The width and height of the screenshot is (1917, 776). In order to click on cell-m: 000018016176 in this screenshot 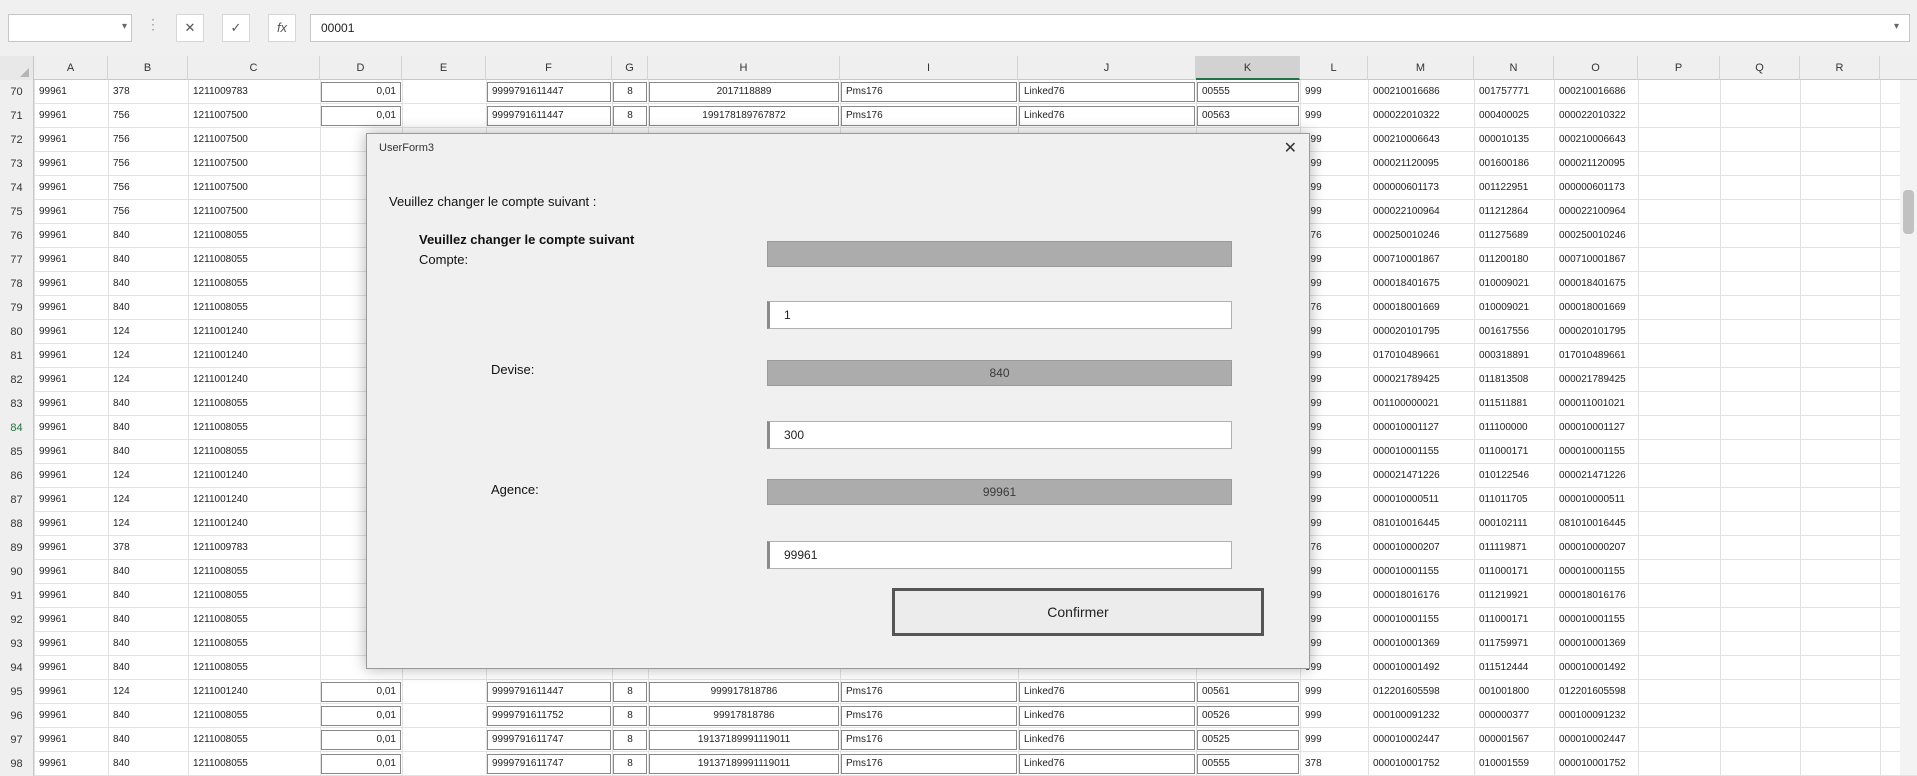, I will do `click(1421, 596)`.